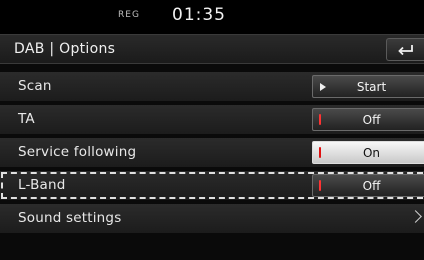 This screenshot has height=260, width=424. I want to click on option-label: Sound settings, so click(70, 218).